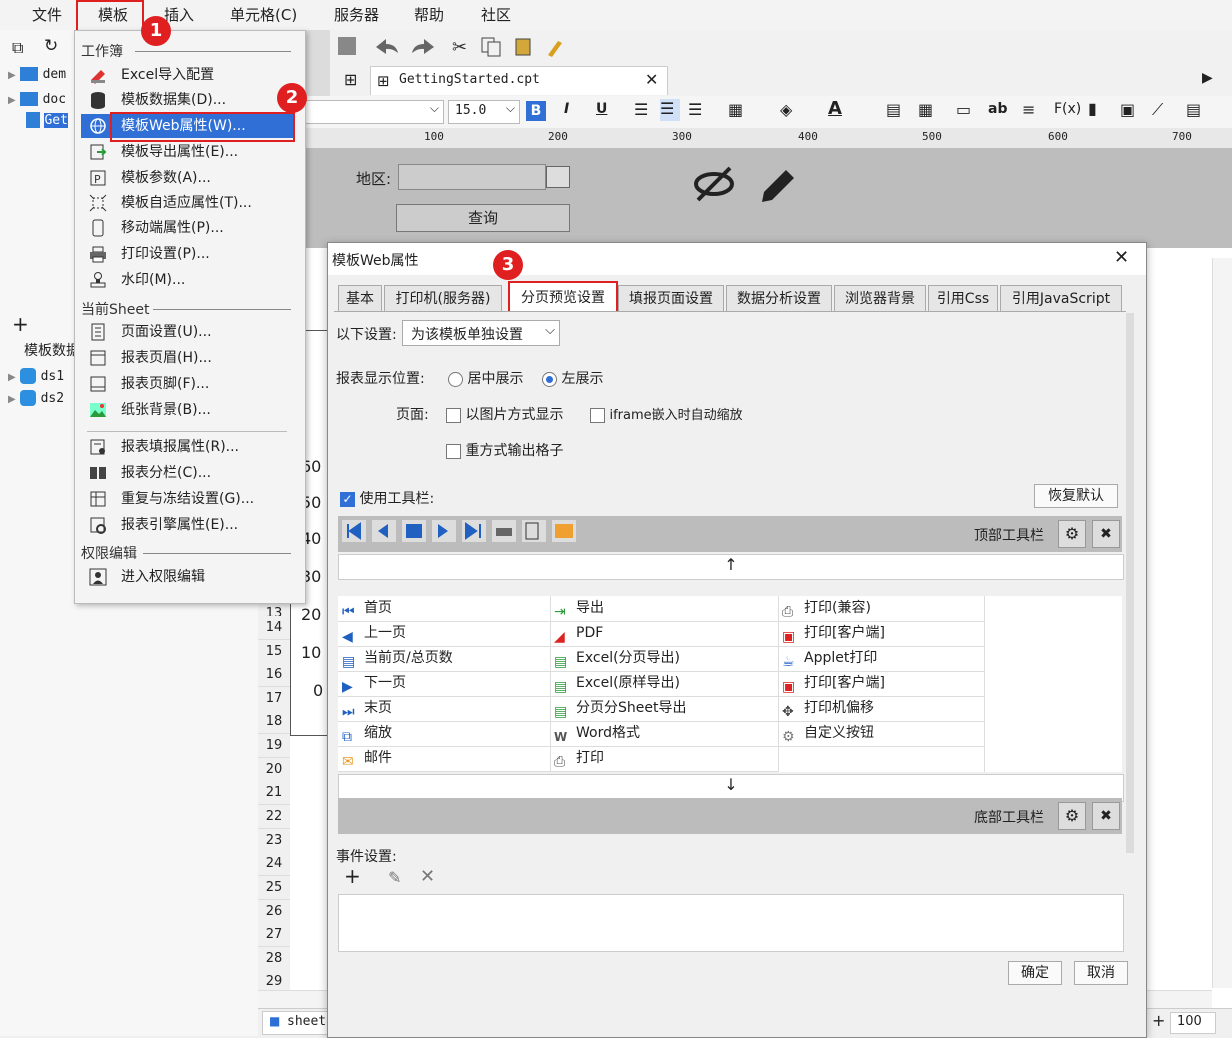  Describe the element at coordinates (519, 80) in the screenshot. I see `tab-gettingstarted: ⊞ GettingStarted.cpt ✕` at that location.